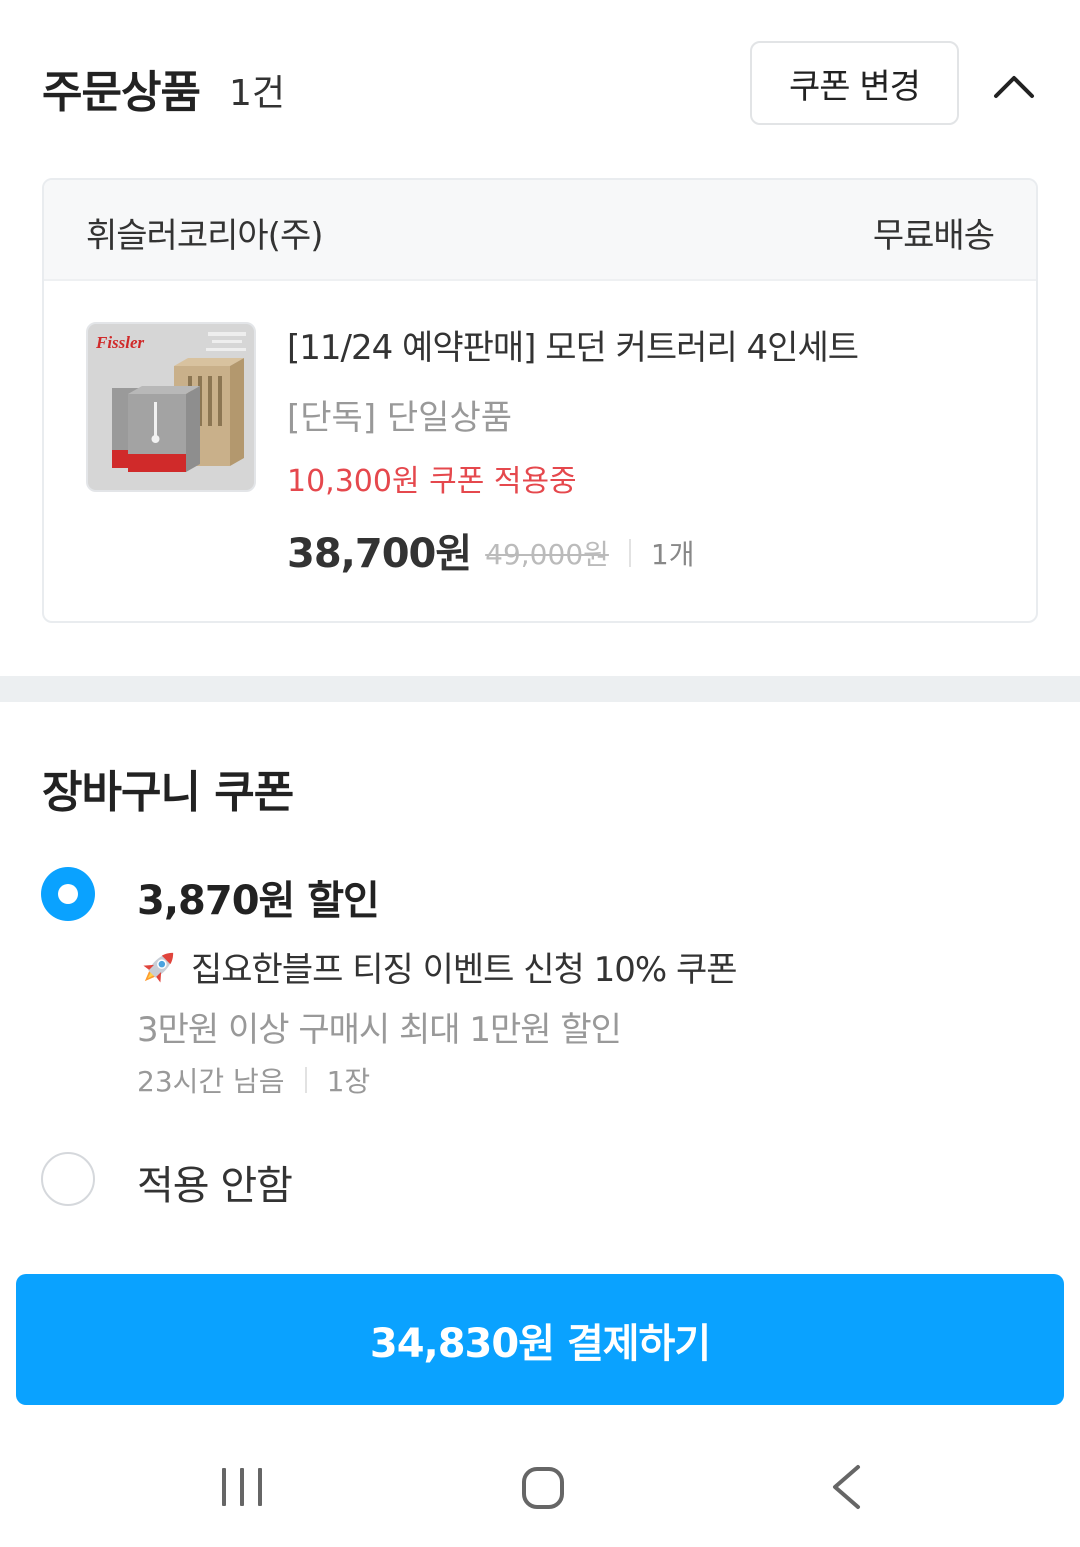 The width and height of the screenshot is (1080, 1547). Describe the element at coordinates (933, 236) in the screenshot. I see `shipping-label: 무료배송` at that location.